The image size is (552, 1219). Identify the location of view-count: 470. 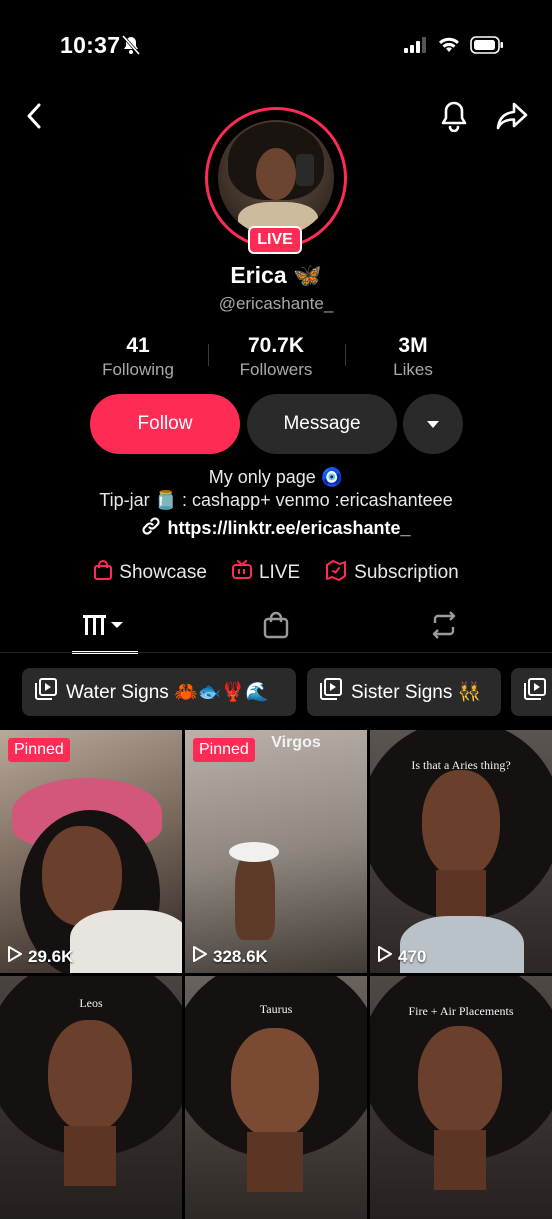
(402, 956).